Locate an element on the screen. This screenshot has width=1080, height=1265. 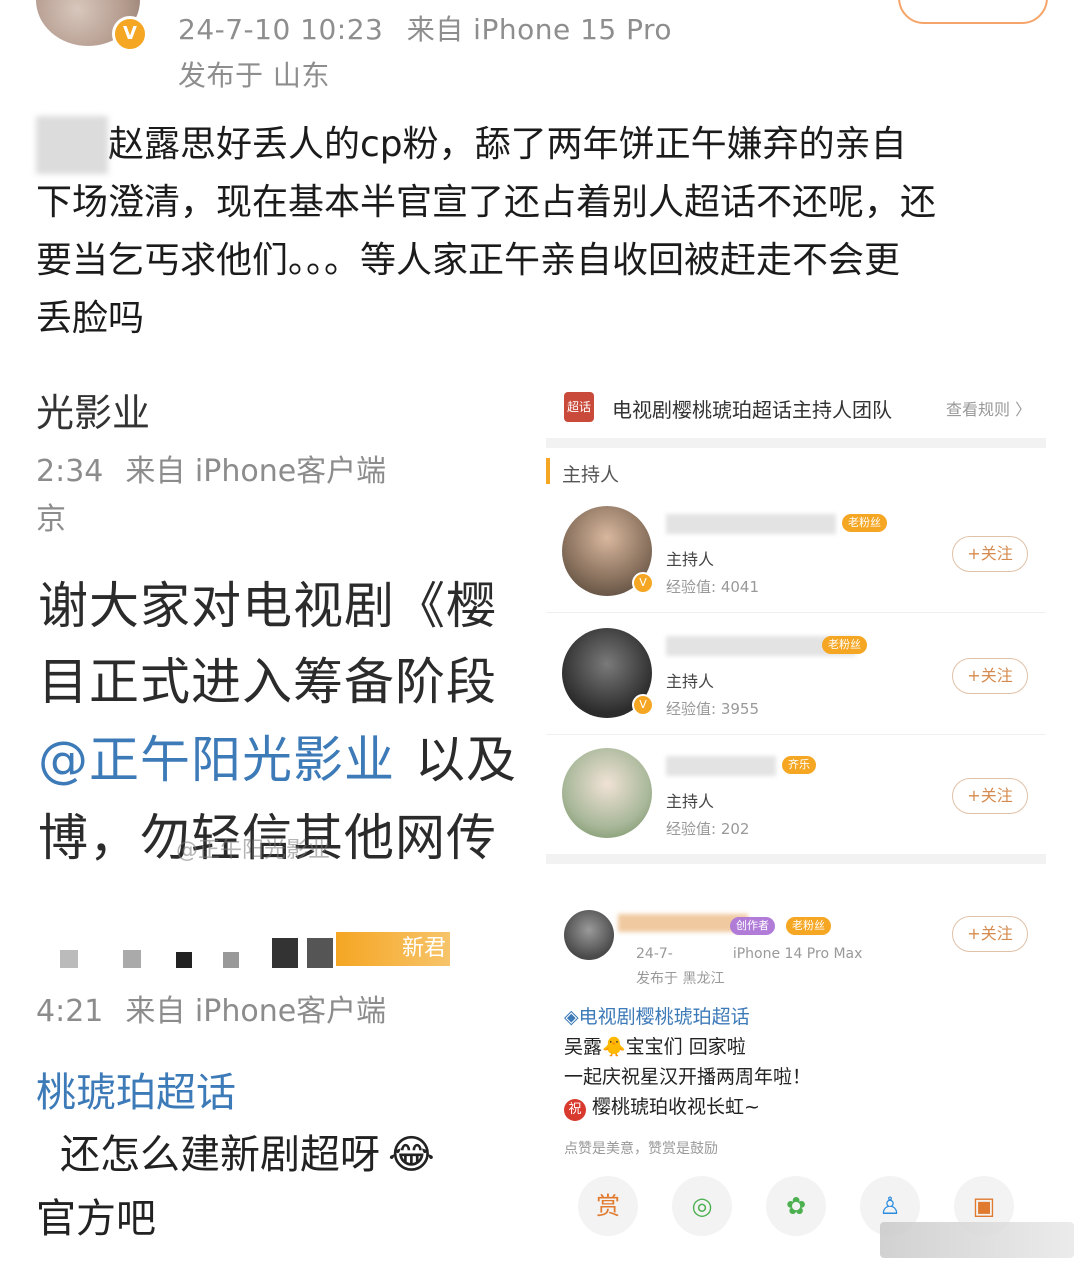
post2-line-3: 祝 樱桃琥珀收视长虹~ is located at coordinates (662, 1106).